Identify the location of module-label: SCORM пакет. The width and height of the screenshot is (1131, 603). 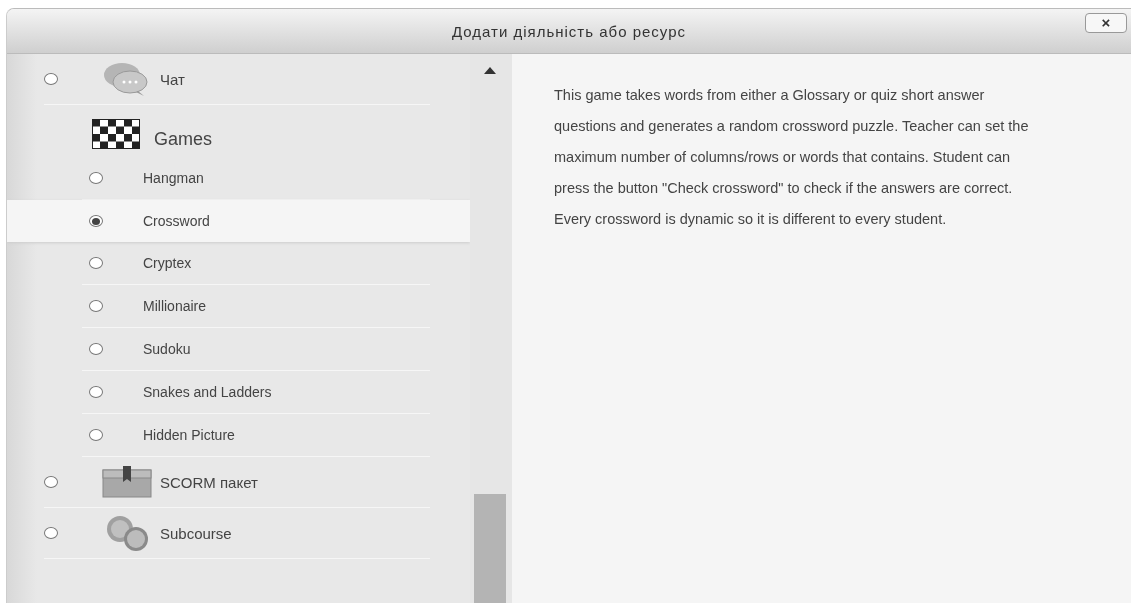
(209, 482).